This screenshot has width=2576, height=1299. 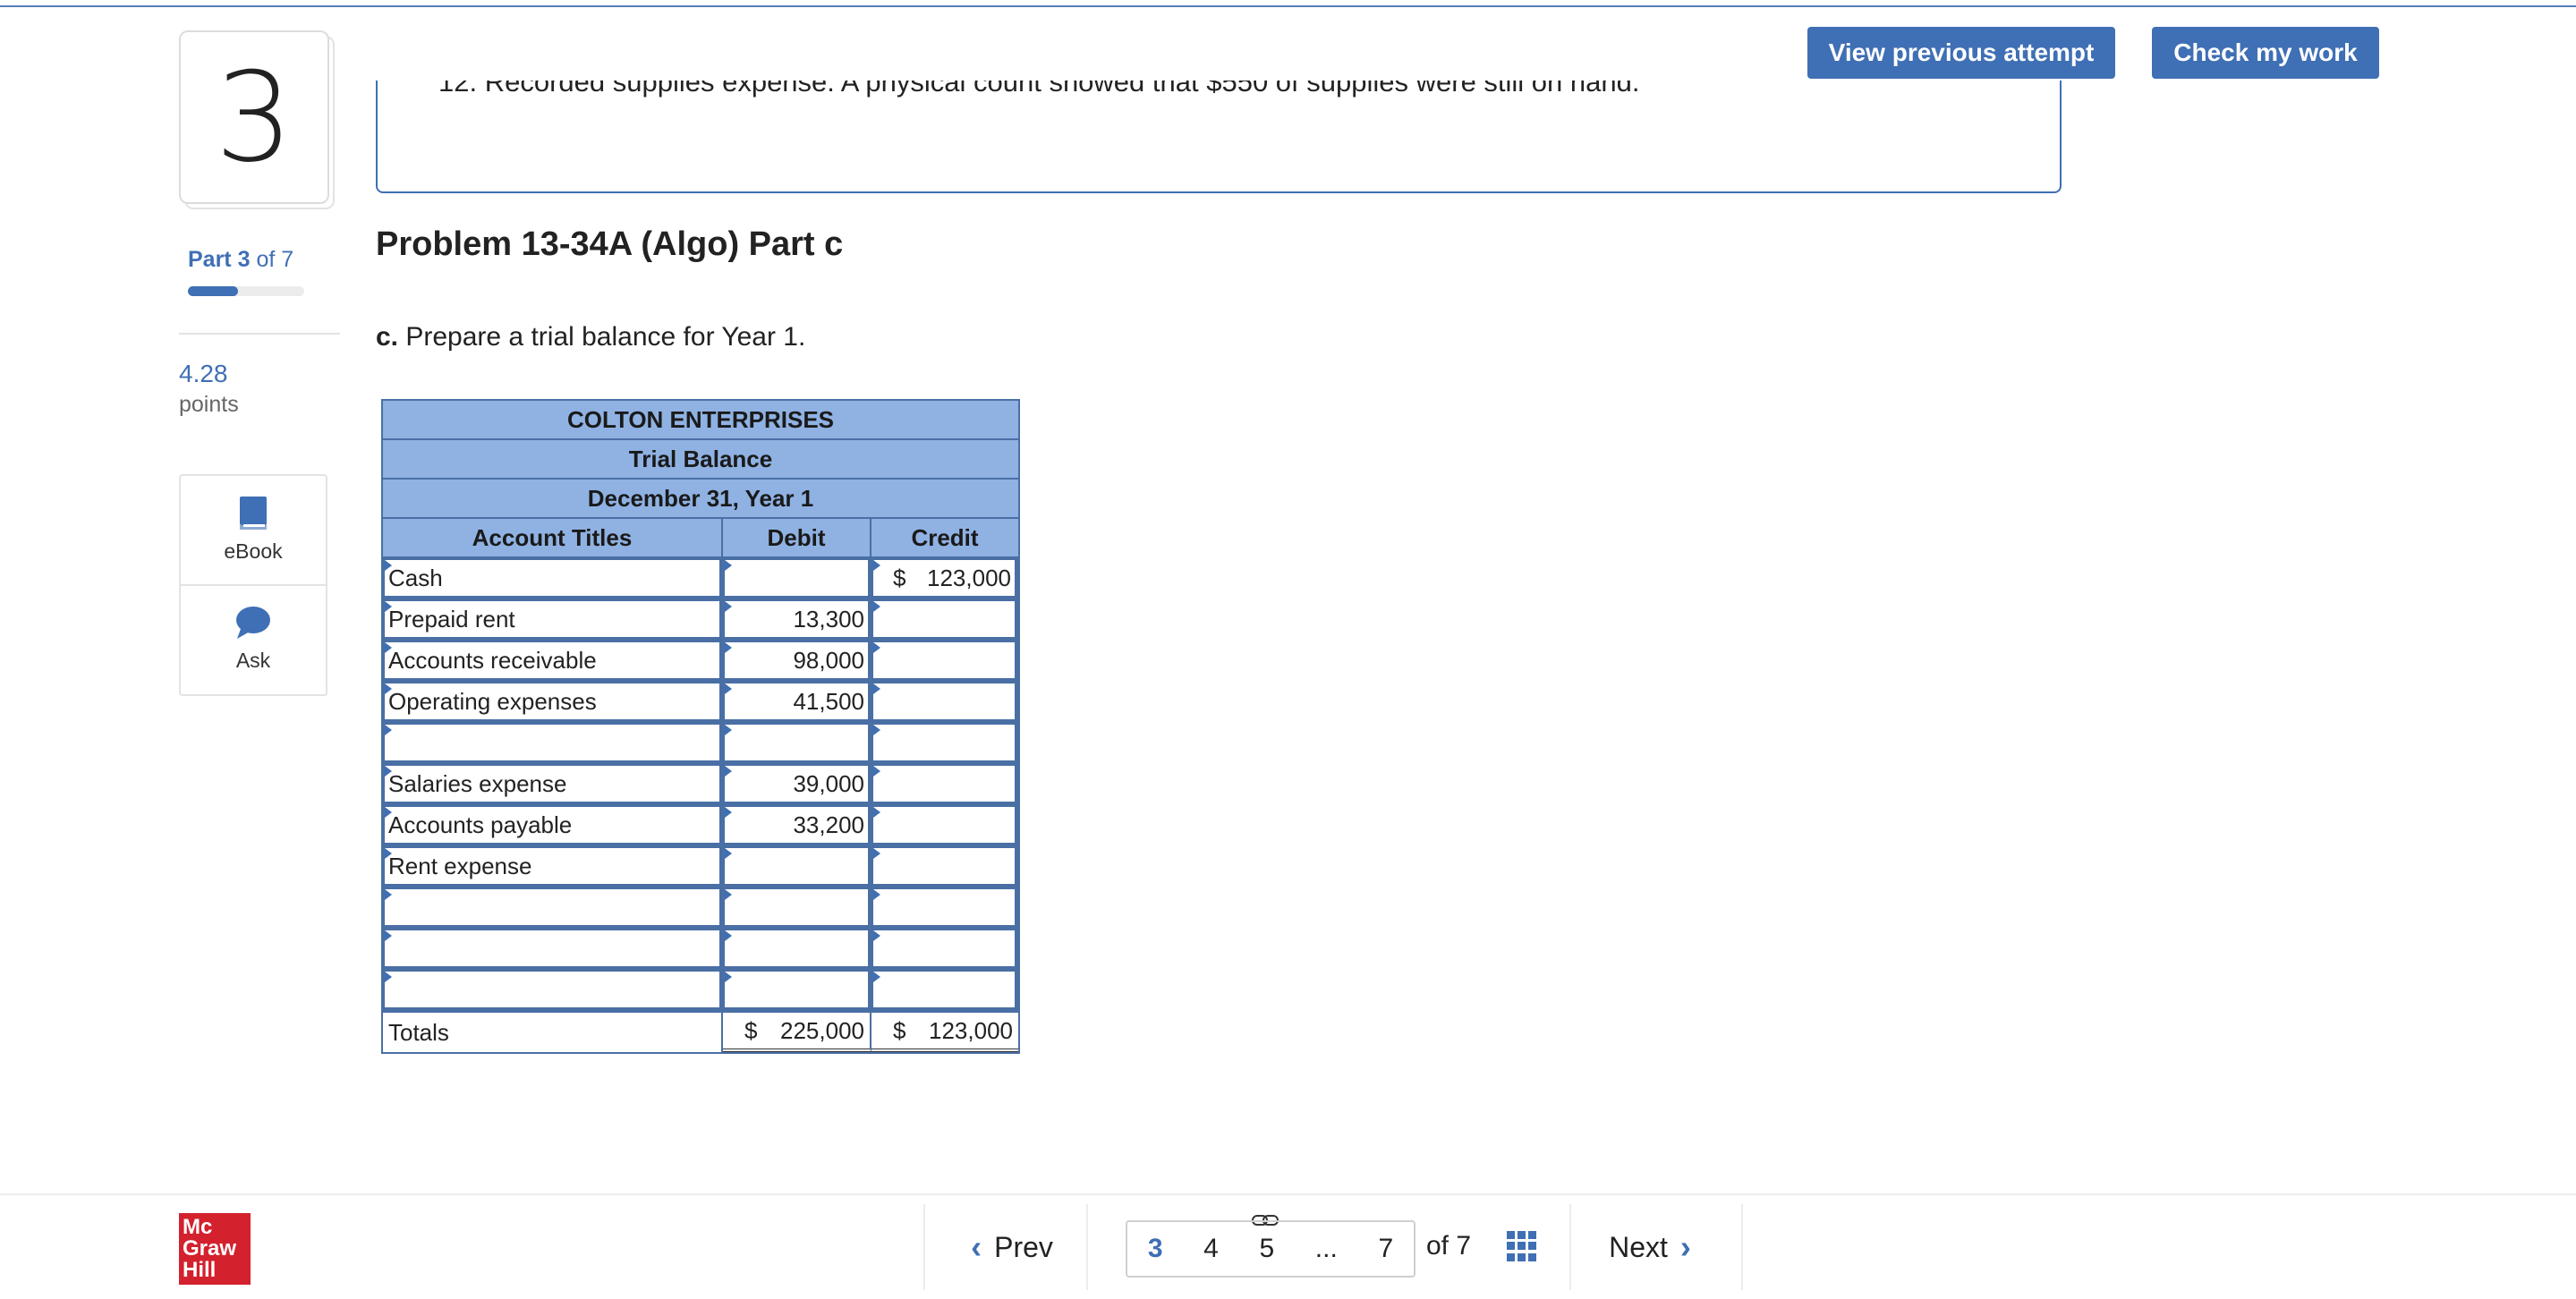 I want to click on page-selector: 3 4 5 ... 7, so click(x=1271, y=1249).